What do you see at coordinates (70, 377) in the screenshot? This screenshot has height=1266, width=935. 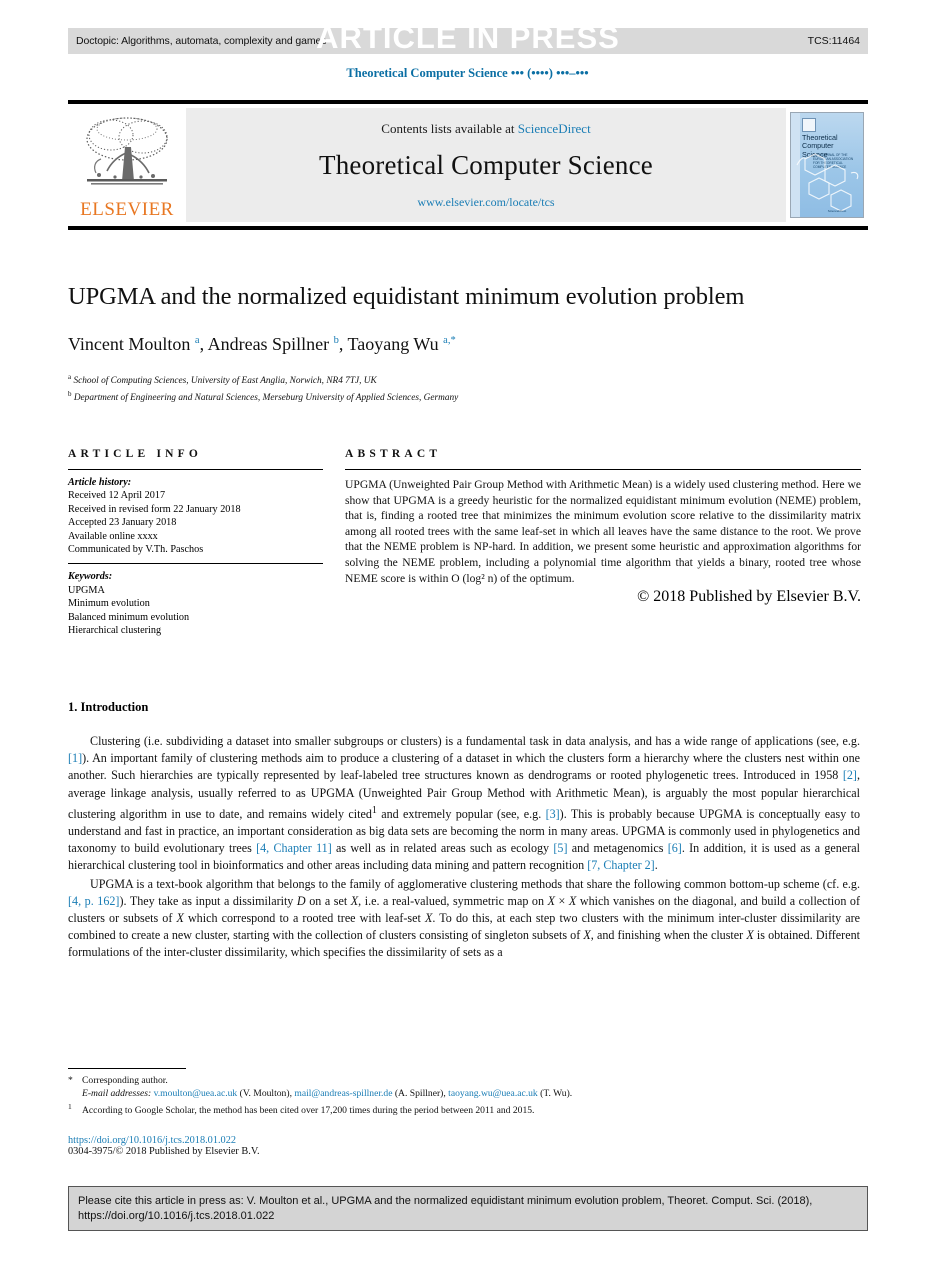 I see `affiliation-marker-a: a` at bounding box center [70, 377].